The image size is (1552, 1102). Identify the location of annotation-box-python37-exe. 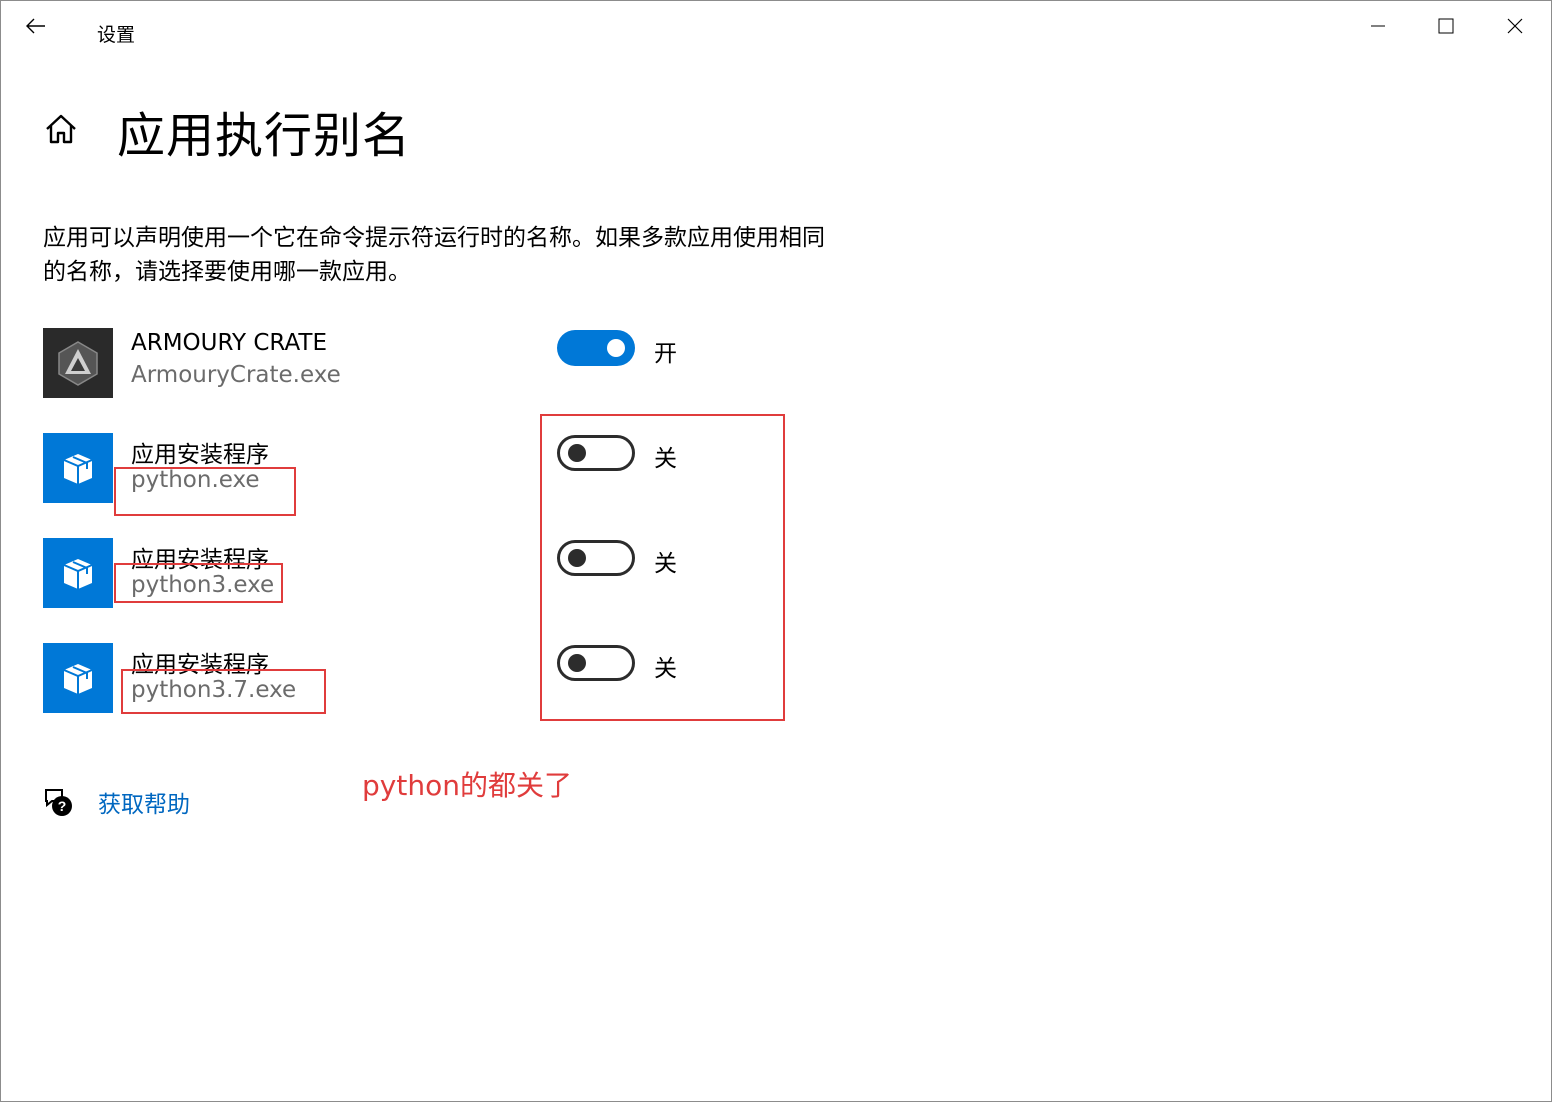
(223, 691).